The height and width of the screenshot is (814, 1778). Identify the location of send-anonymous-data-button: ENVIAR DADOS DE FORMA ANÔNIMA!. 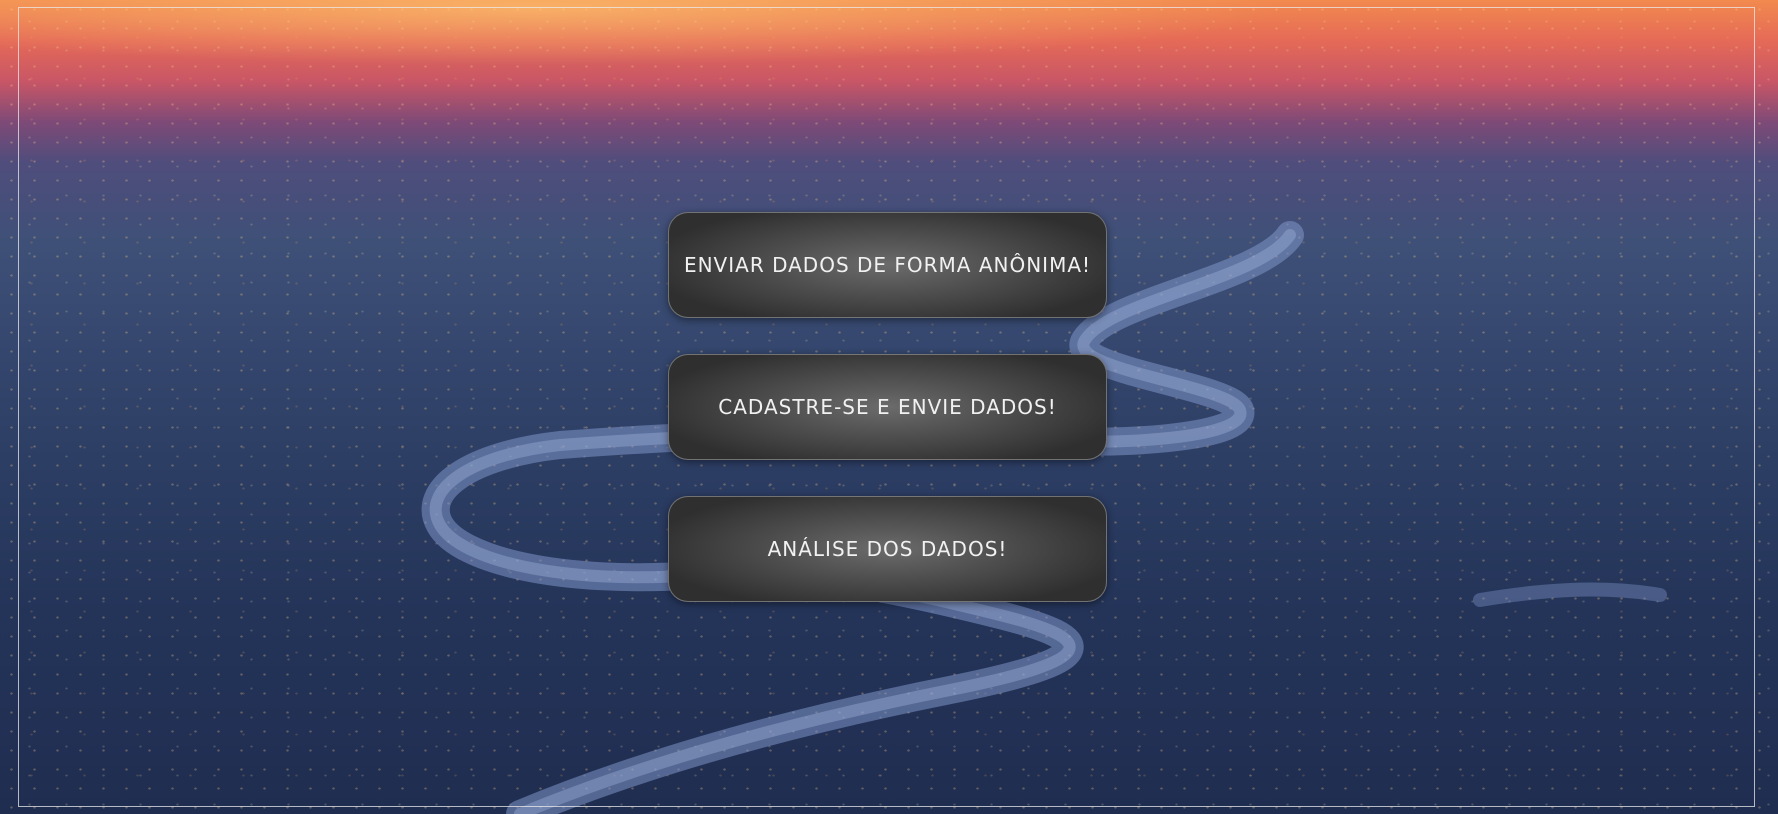
(887, 265).